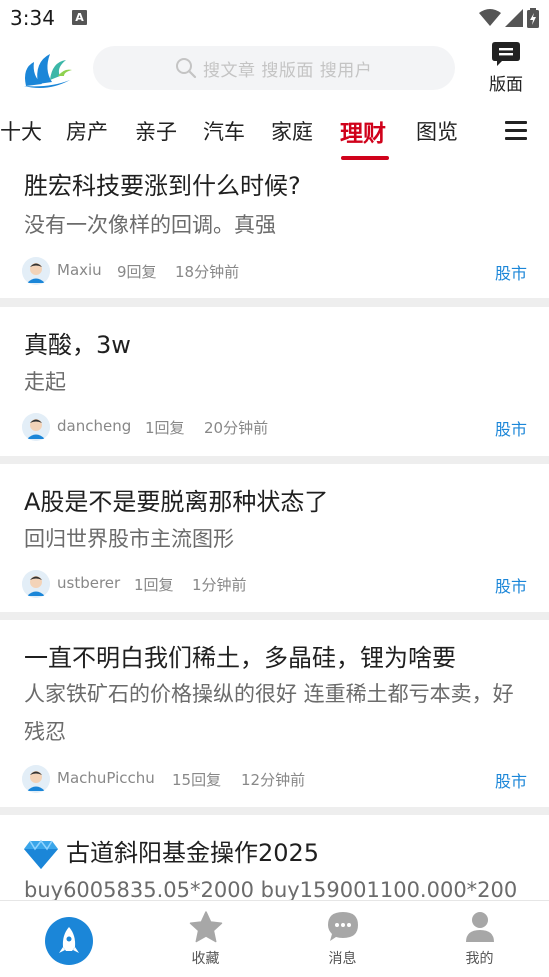  Describe the element at coordinates (269, 713) in the screenshot. I see `post-body: 人家铁矿石的价格操纵的很好 连重稀土都亏本卖，好残忍` at that location.